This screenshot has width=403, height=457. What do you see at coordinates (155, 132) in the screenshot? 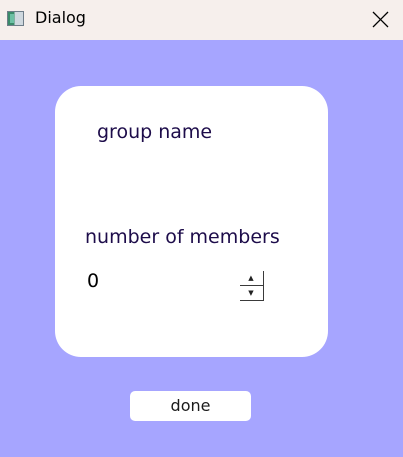
I see `group-name-label: group name` at bounding box center [155, 132].